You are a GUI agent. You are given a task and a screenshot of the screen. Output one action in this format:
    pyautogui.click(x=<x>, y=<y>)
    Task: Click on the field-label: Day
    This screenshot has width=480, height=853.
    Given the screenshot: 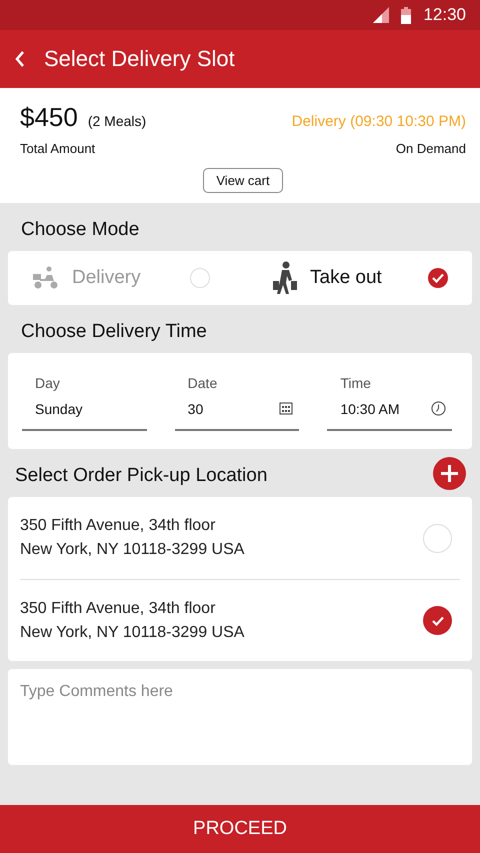 What is the action you would take?
    pyautogui.click(x=47, y=383)
    